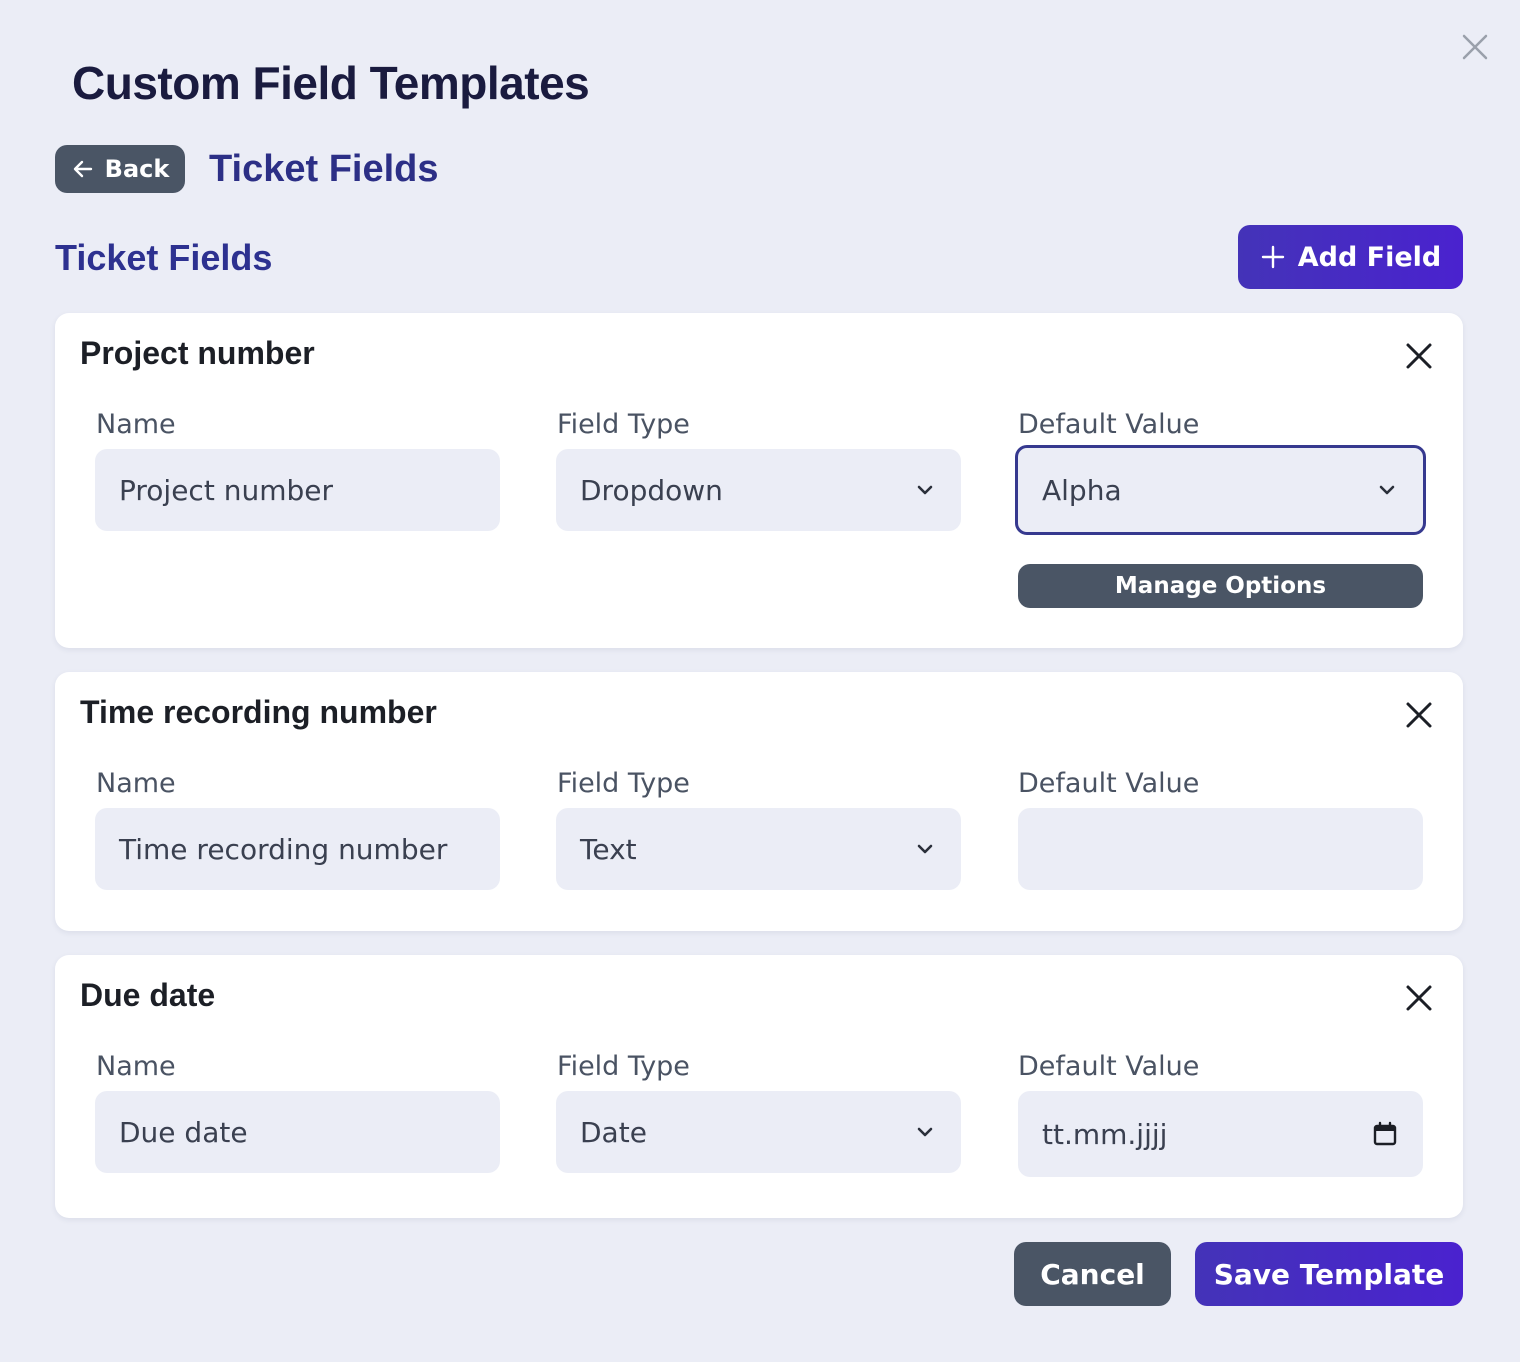 The image size is (1520, 1362). What do you see at coordinates (1272, 257) in the screenshot?
I see `plus-icon` at bounding box center [1272, 257].